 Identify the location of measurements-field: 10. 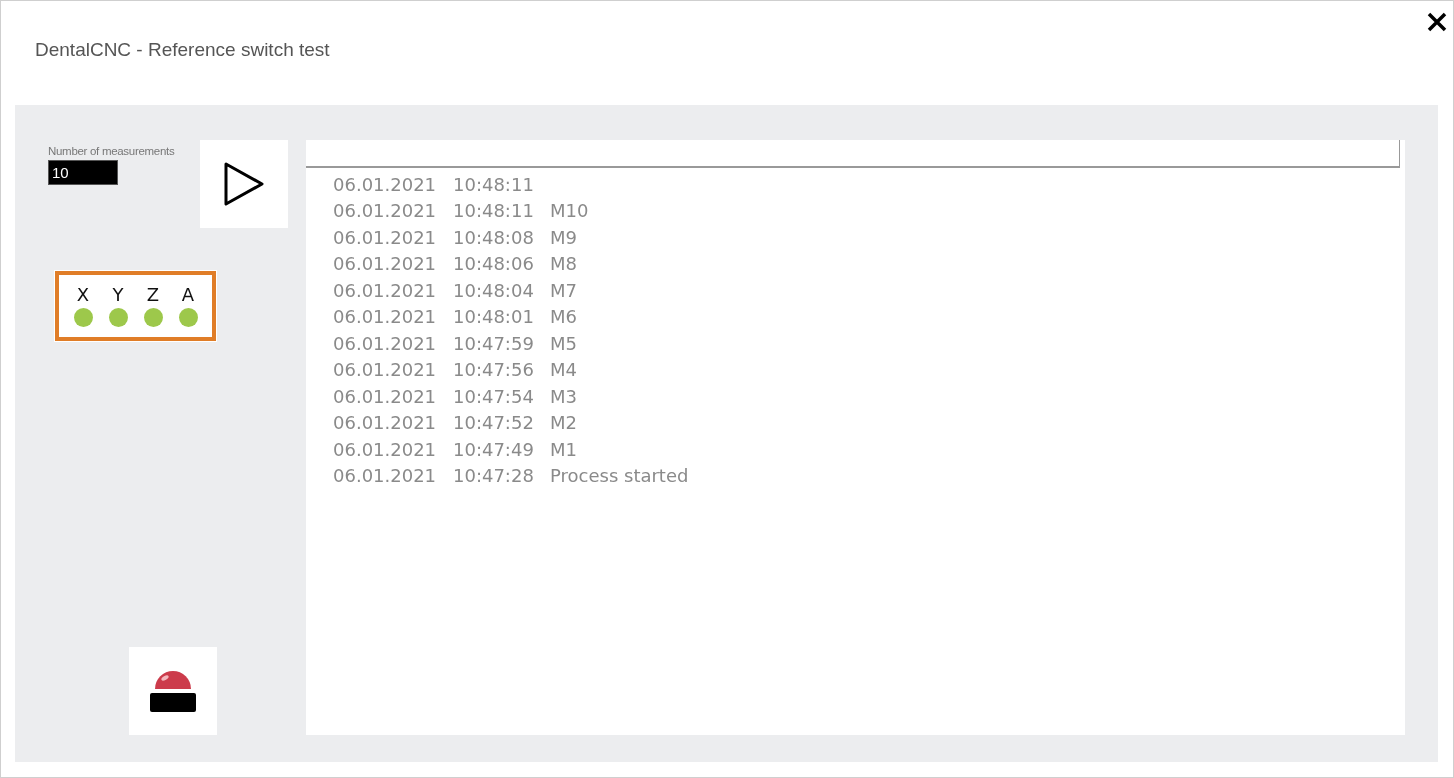
(83, 172).